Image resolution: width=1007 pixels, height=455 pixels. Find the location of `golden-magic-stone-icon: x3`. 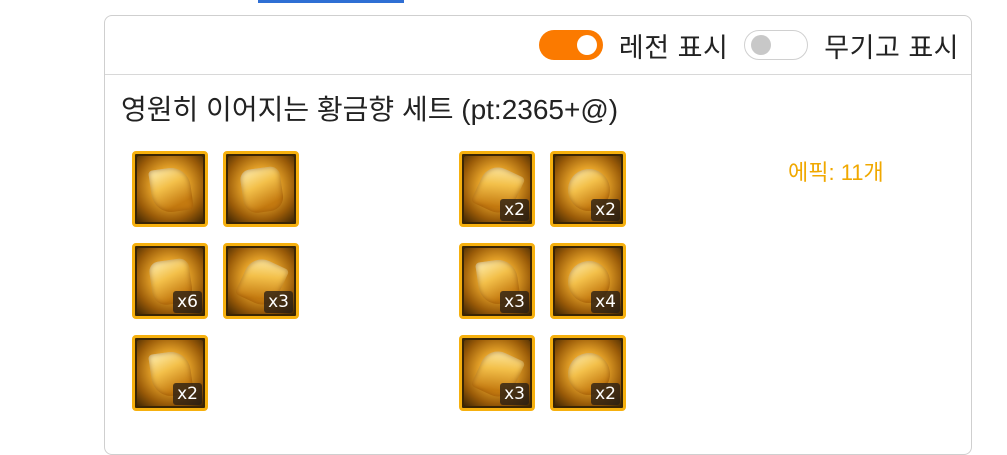

golden-magic-stone-icon: x3 is located at coordinates (497, 373).